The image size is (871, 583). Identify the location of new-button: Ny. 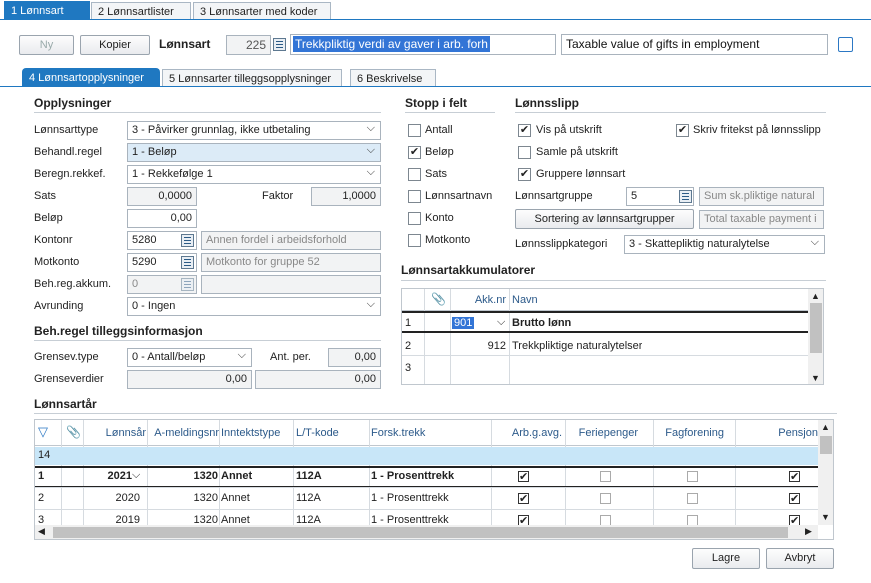
(46, 45).